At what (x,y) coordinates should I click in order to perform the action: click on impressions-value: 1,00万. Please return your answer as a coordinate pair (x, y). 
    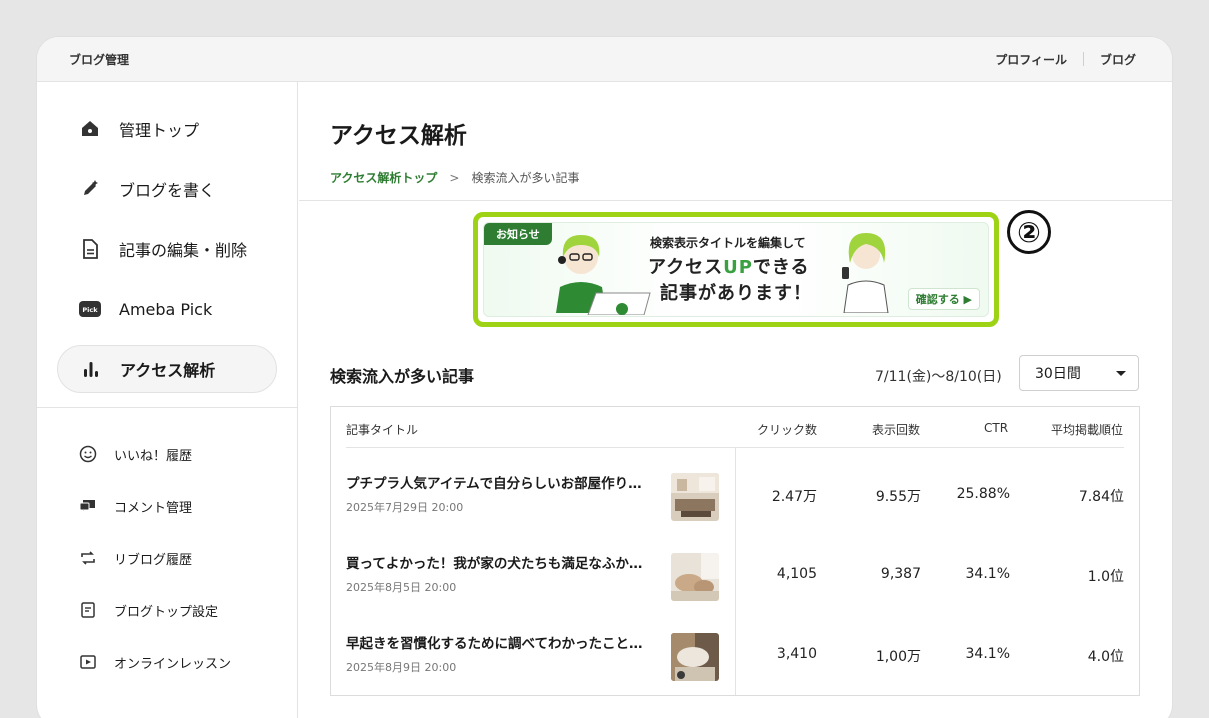
    Looking at the image, I should click on (898, 657).